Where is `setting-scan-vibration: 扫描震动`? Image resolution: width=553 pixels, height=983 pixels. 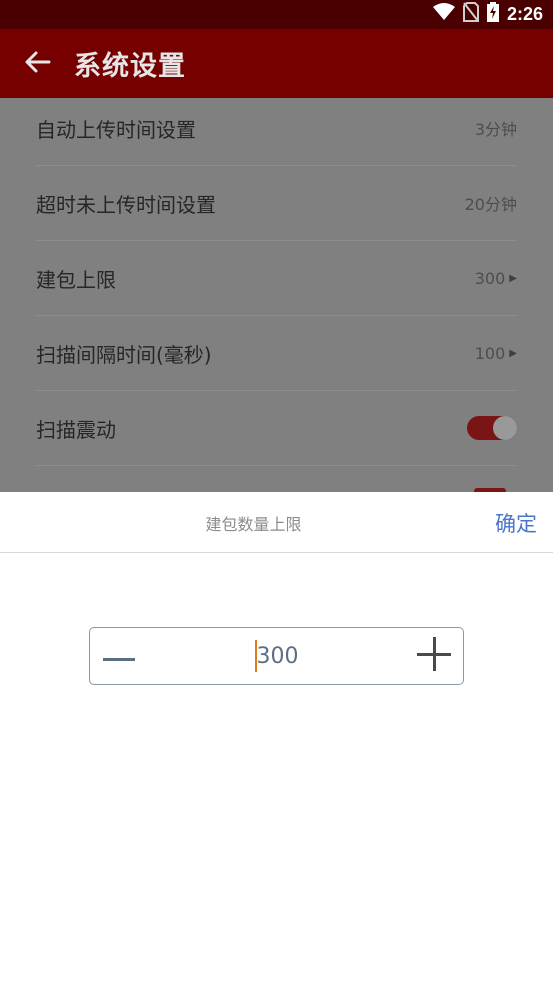 setting-scan-vibration: 扫描震动 is located at coordinates (276, 428).